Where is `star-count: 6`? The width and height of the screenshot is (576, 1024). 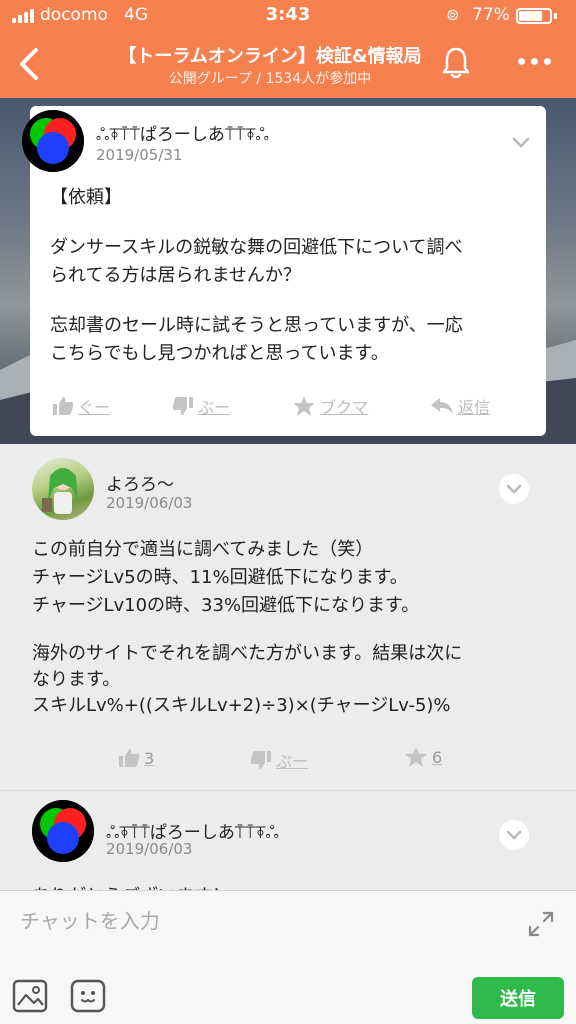 star-count: 6 is located at coordinates (437, 757).